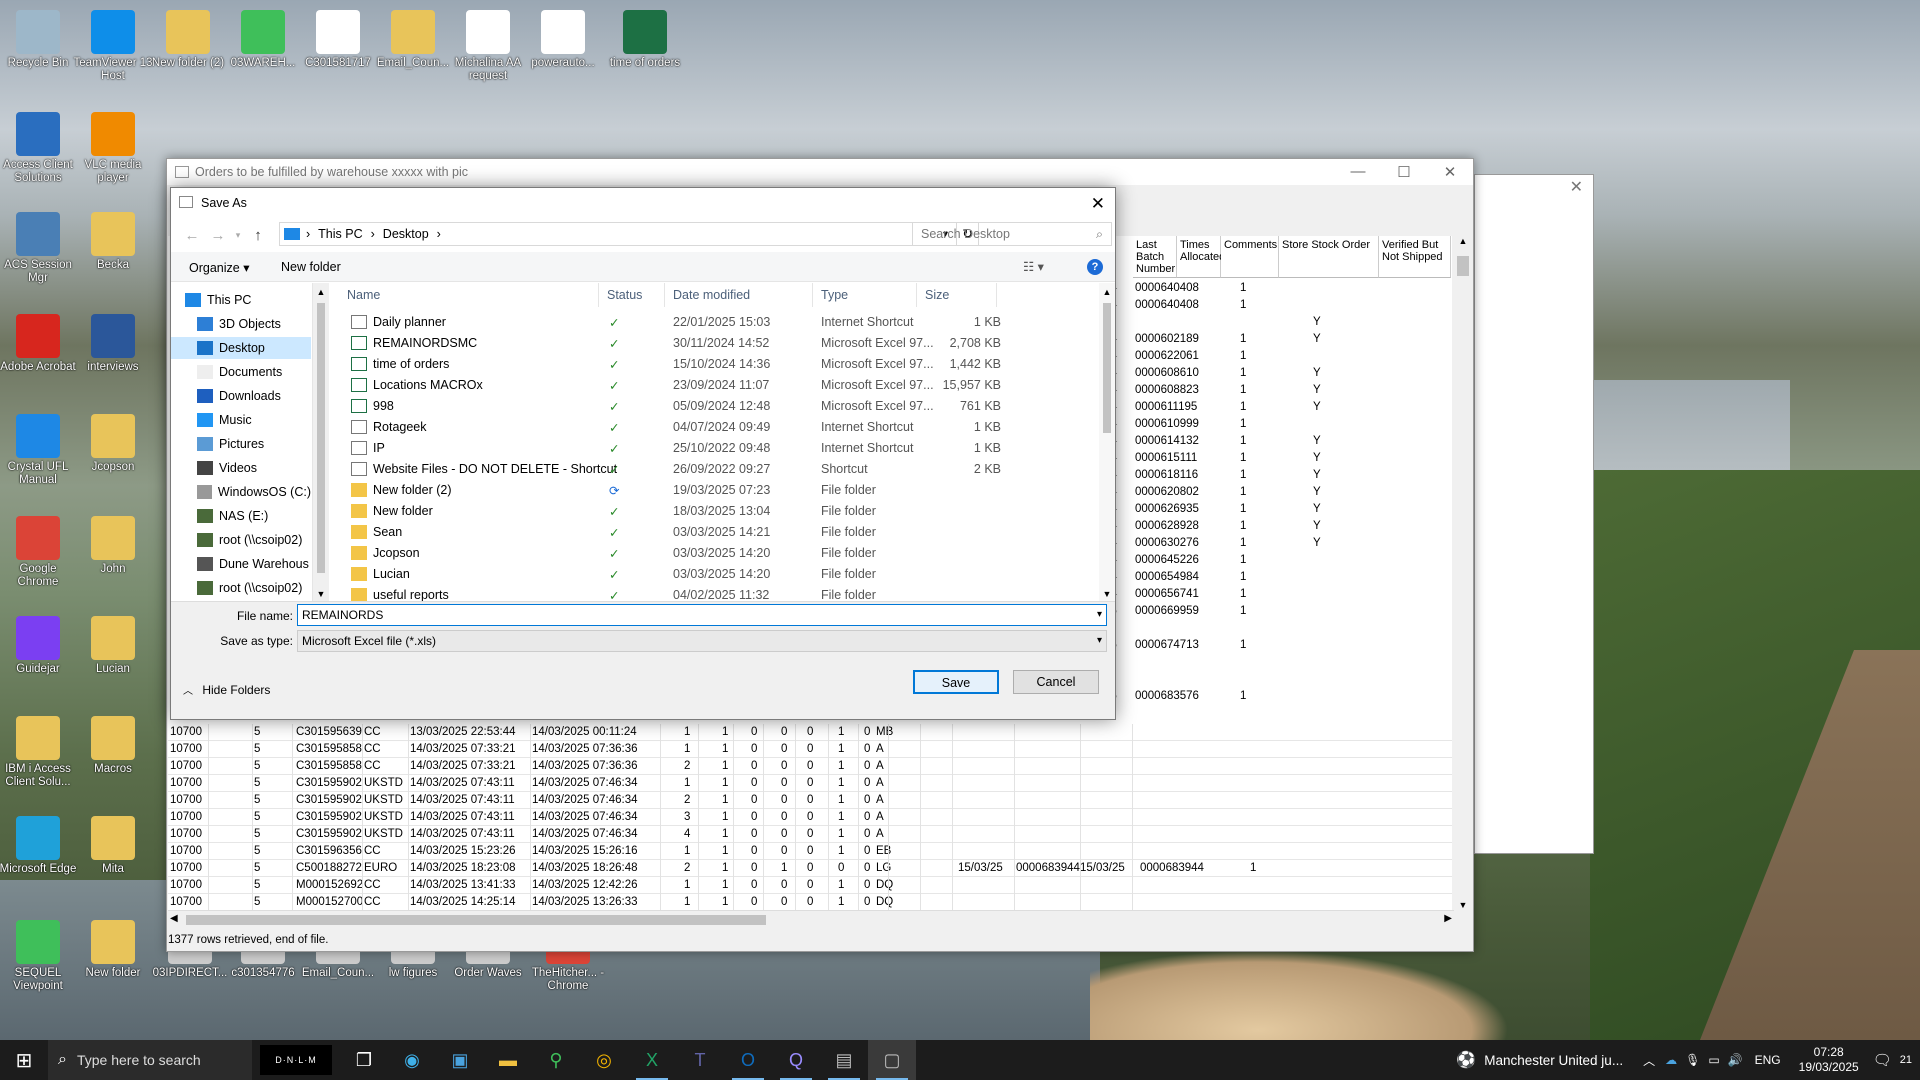 The image size is (1920, 1080). What do you see at coordinates (1033, 266) in the screenshot?
I see `view-options-icon: ☷ ▾` at bounding box center [1033, 266].